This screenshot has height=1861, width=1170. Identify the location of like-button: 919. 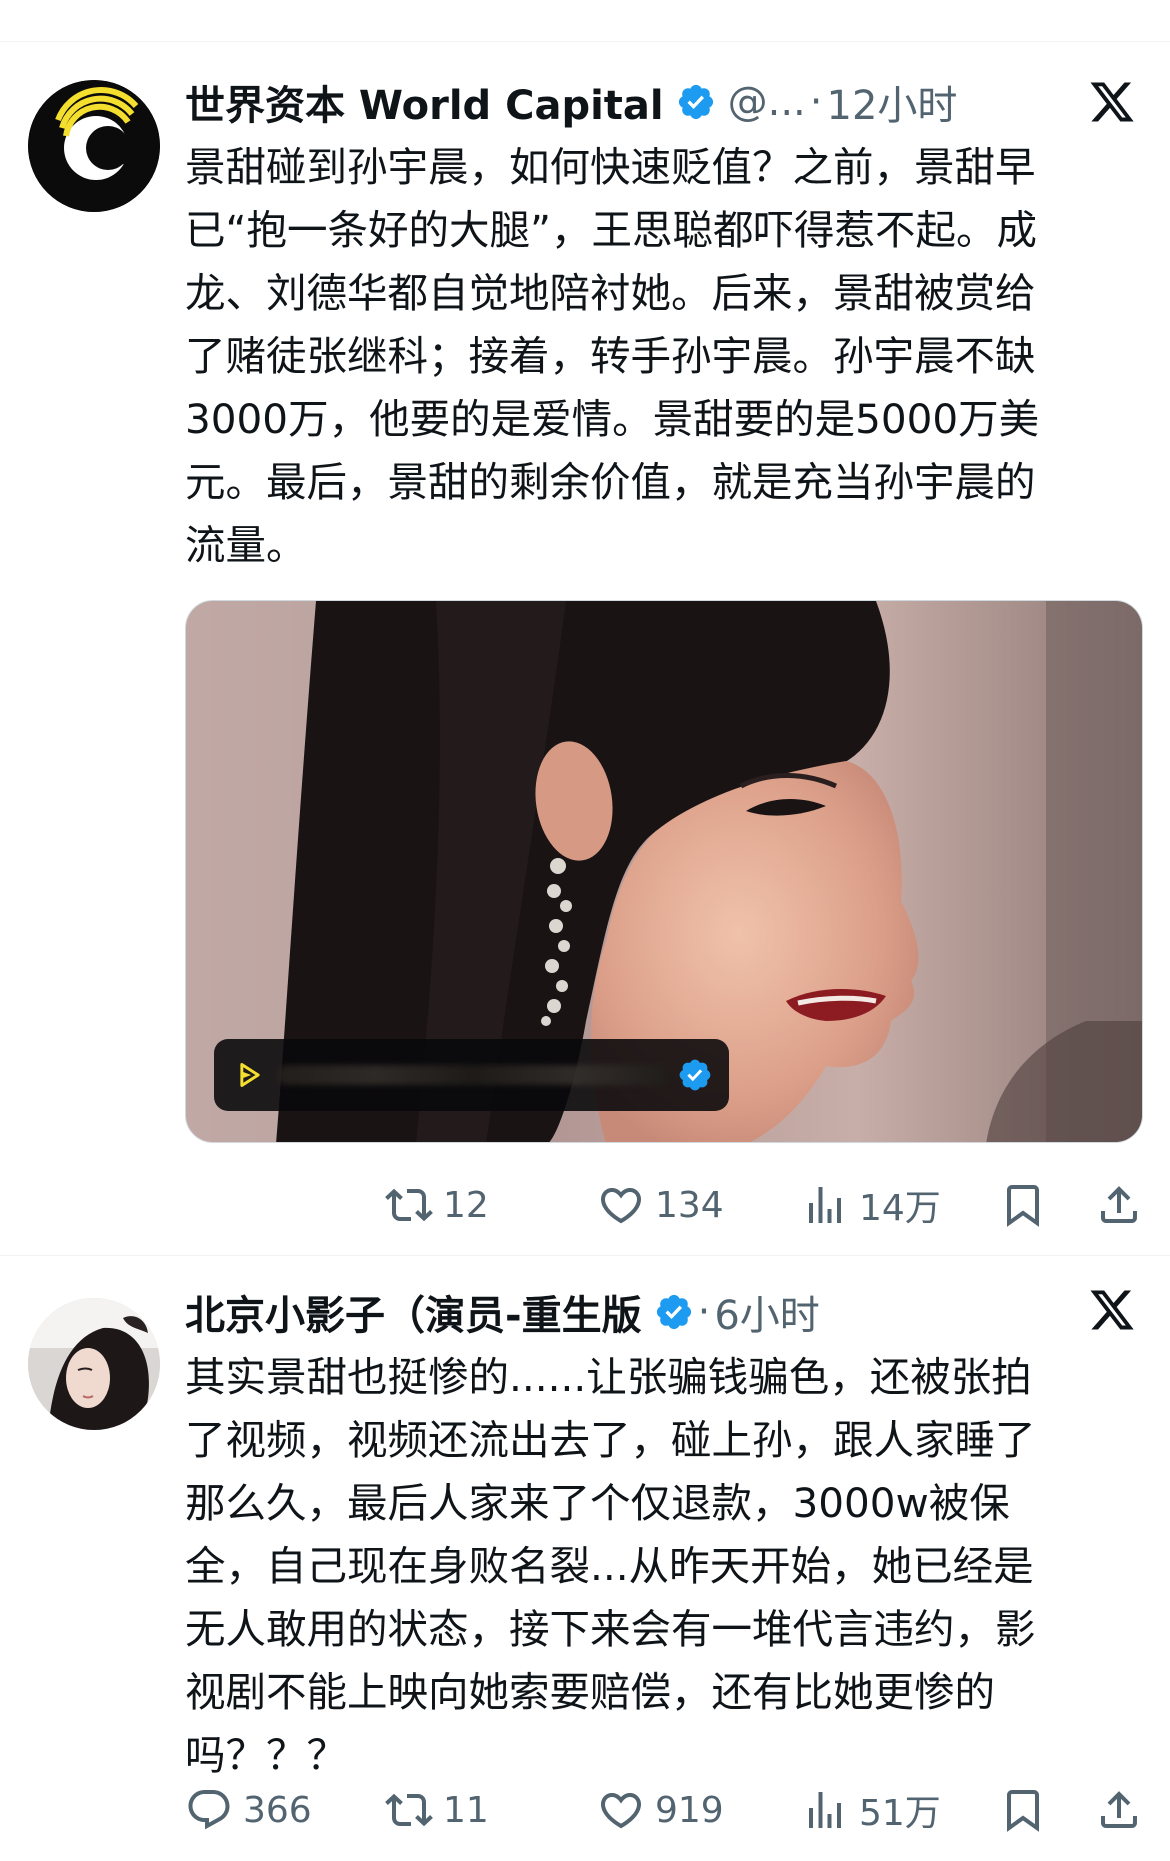
(660, 1810).